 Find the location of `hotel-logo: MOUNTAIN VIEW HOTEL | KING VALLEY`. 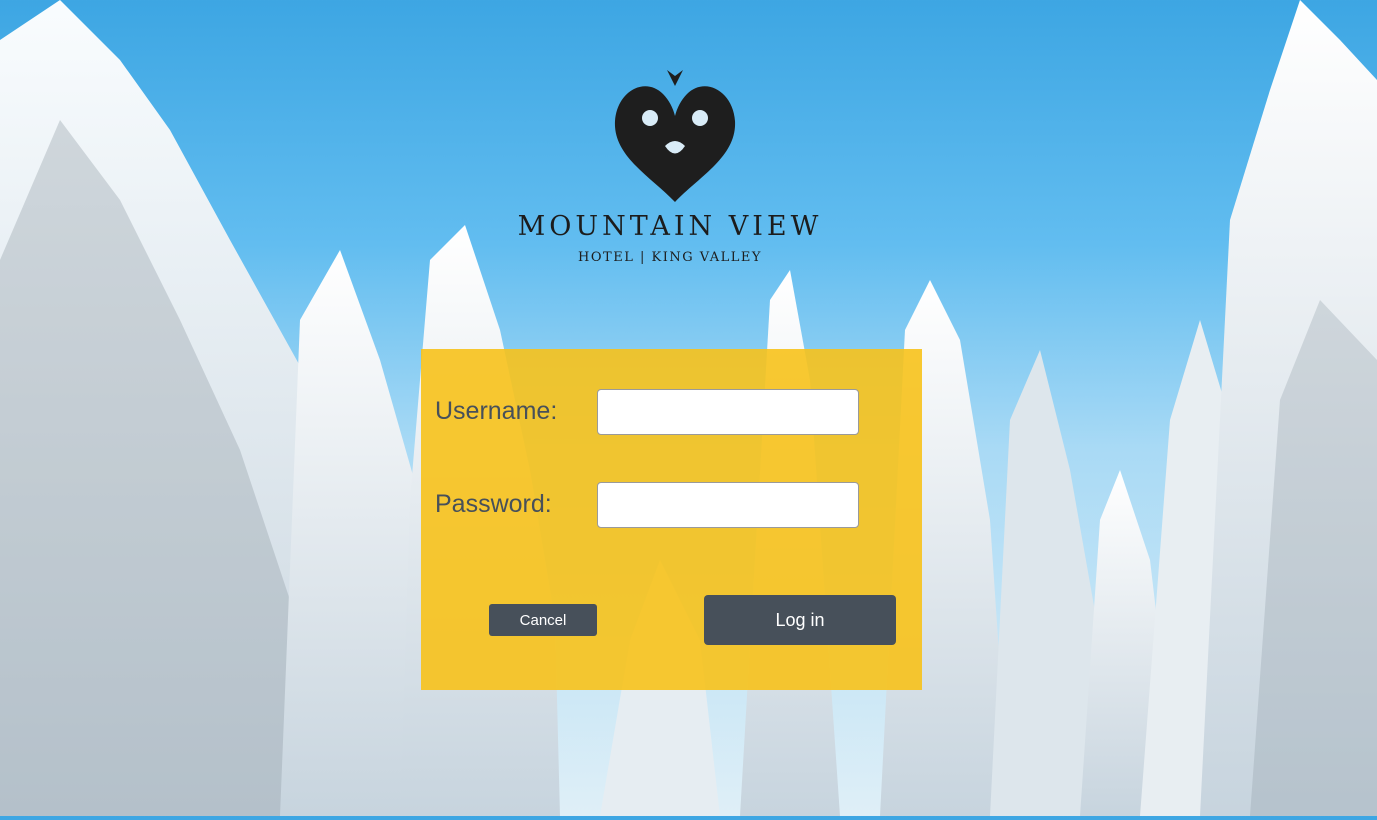

hotel-logo: MOUNTAIN VIEW HOTEL | KING VALLEY is located at coordinates (670, 169).